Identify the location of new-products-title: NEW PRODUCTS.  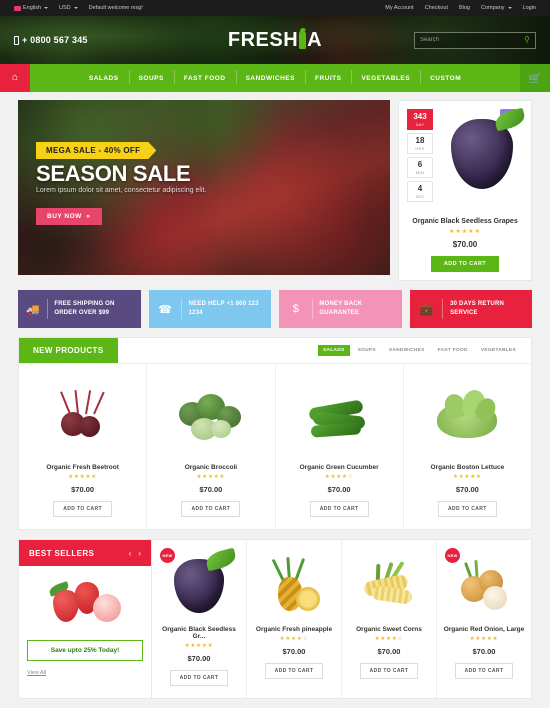
(68, 350).